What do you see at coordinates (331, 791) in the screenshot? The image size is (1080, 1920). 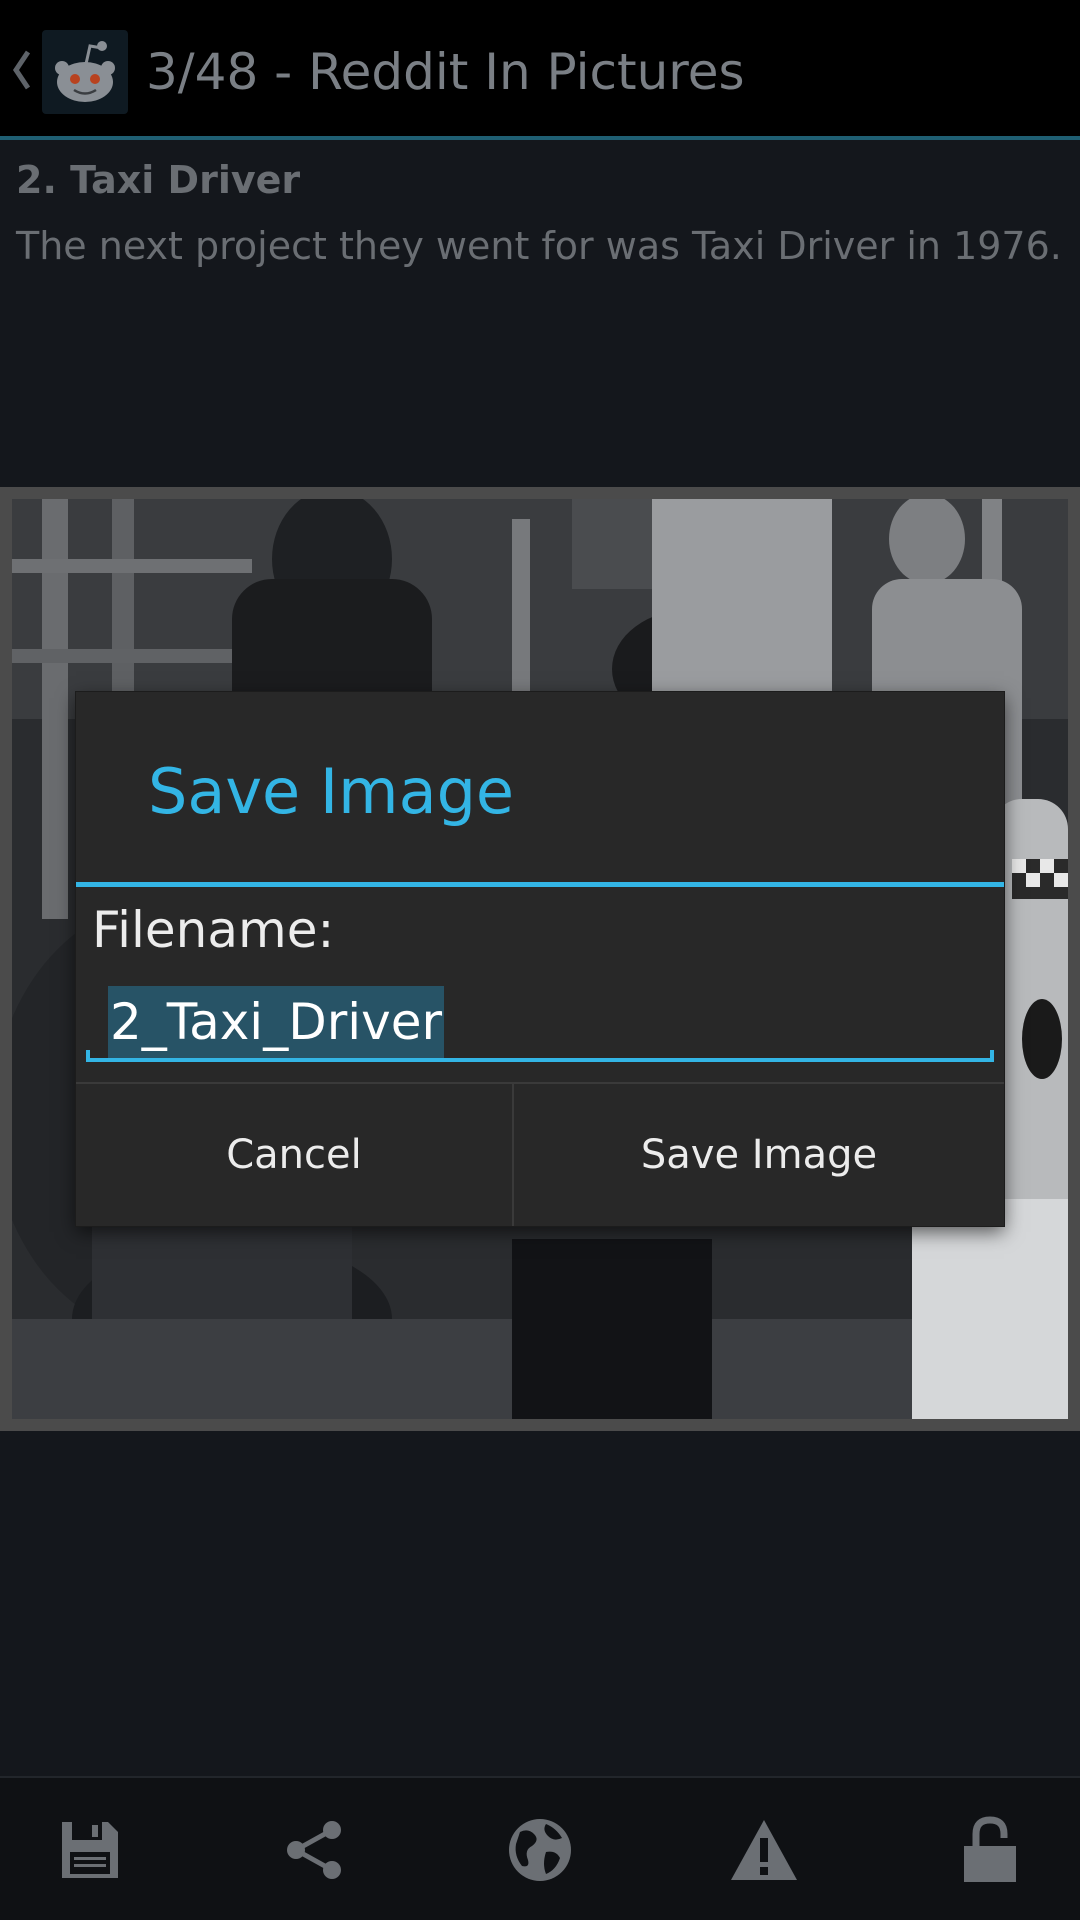 I see `dialog-title: Save Image` at bounding box center [331, 791].